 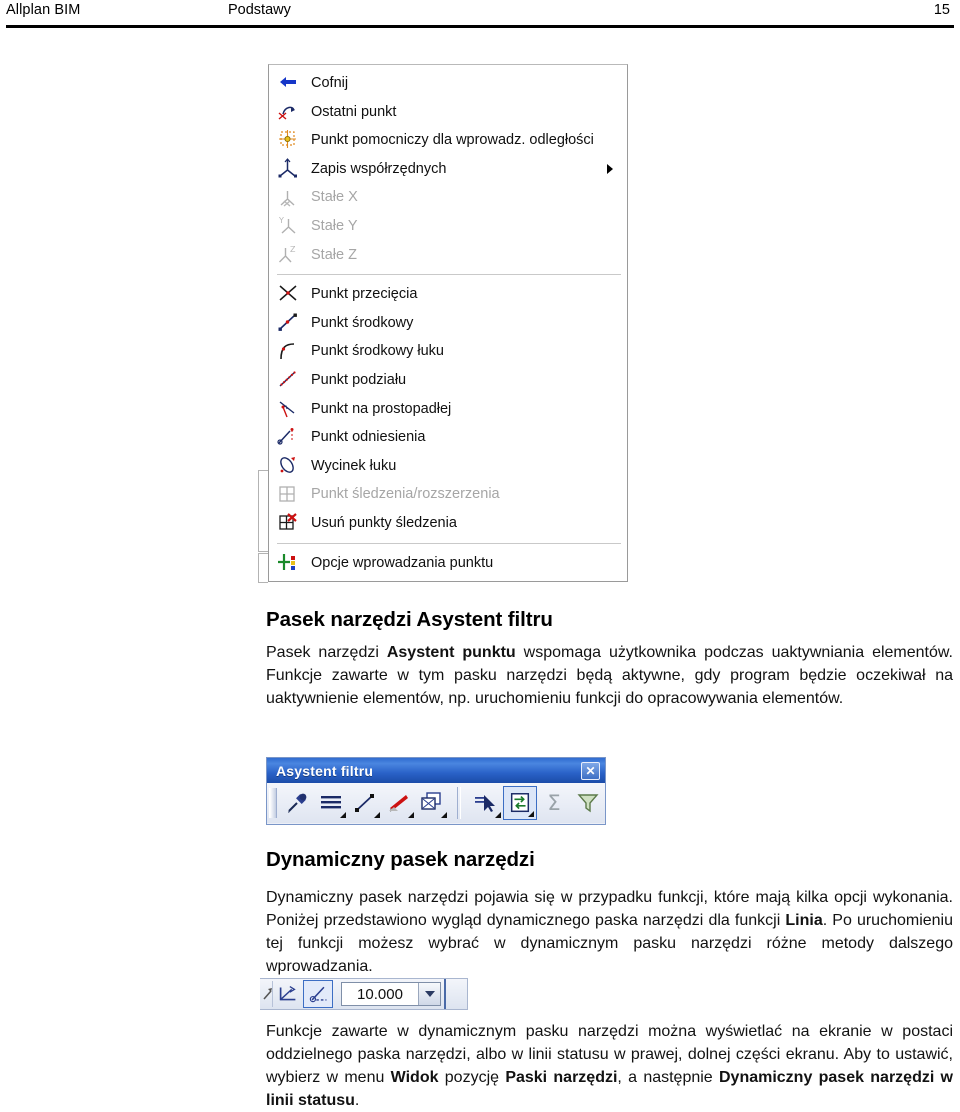 I want to click on division-point-icon, so click(x=289, y=380).